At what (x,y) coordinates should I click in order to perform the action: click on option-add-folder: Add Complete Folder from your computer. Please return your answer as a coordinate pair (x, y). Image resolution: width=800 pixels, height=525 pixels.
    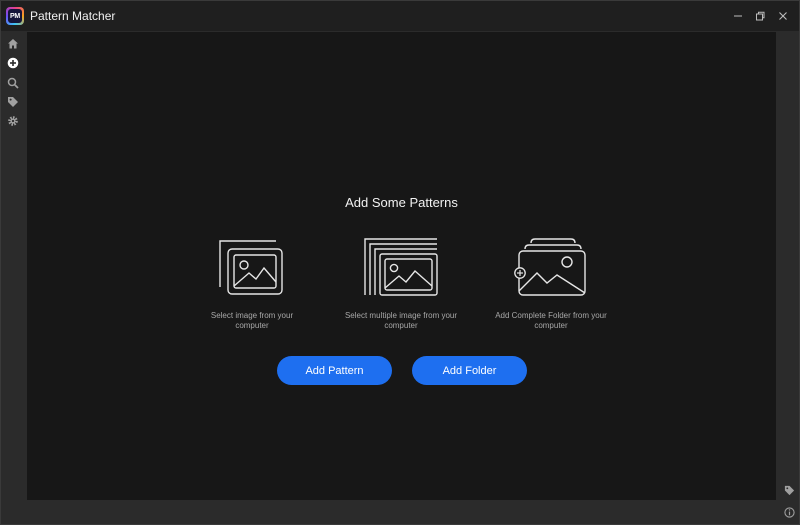
    Looking at the image, I should click on (551, 284).